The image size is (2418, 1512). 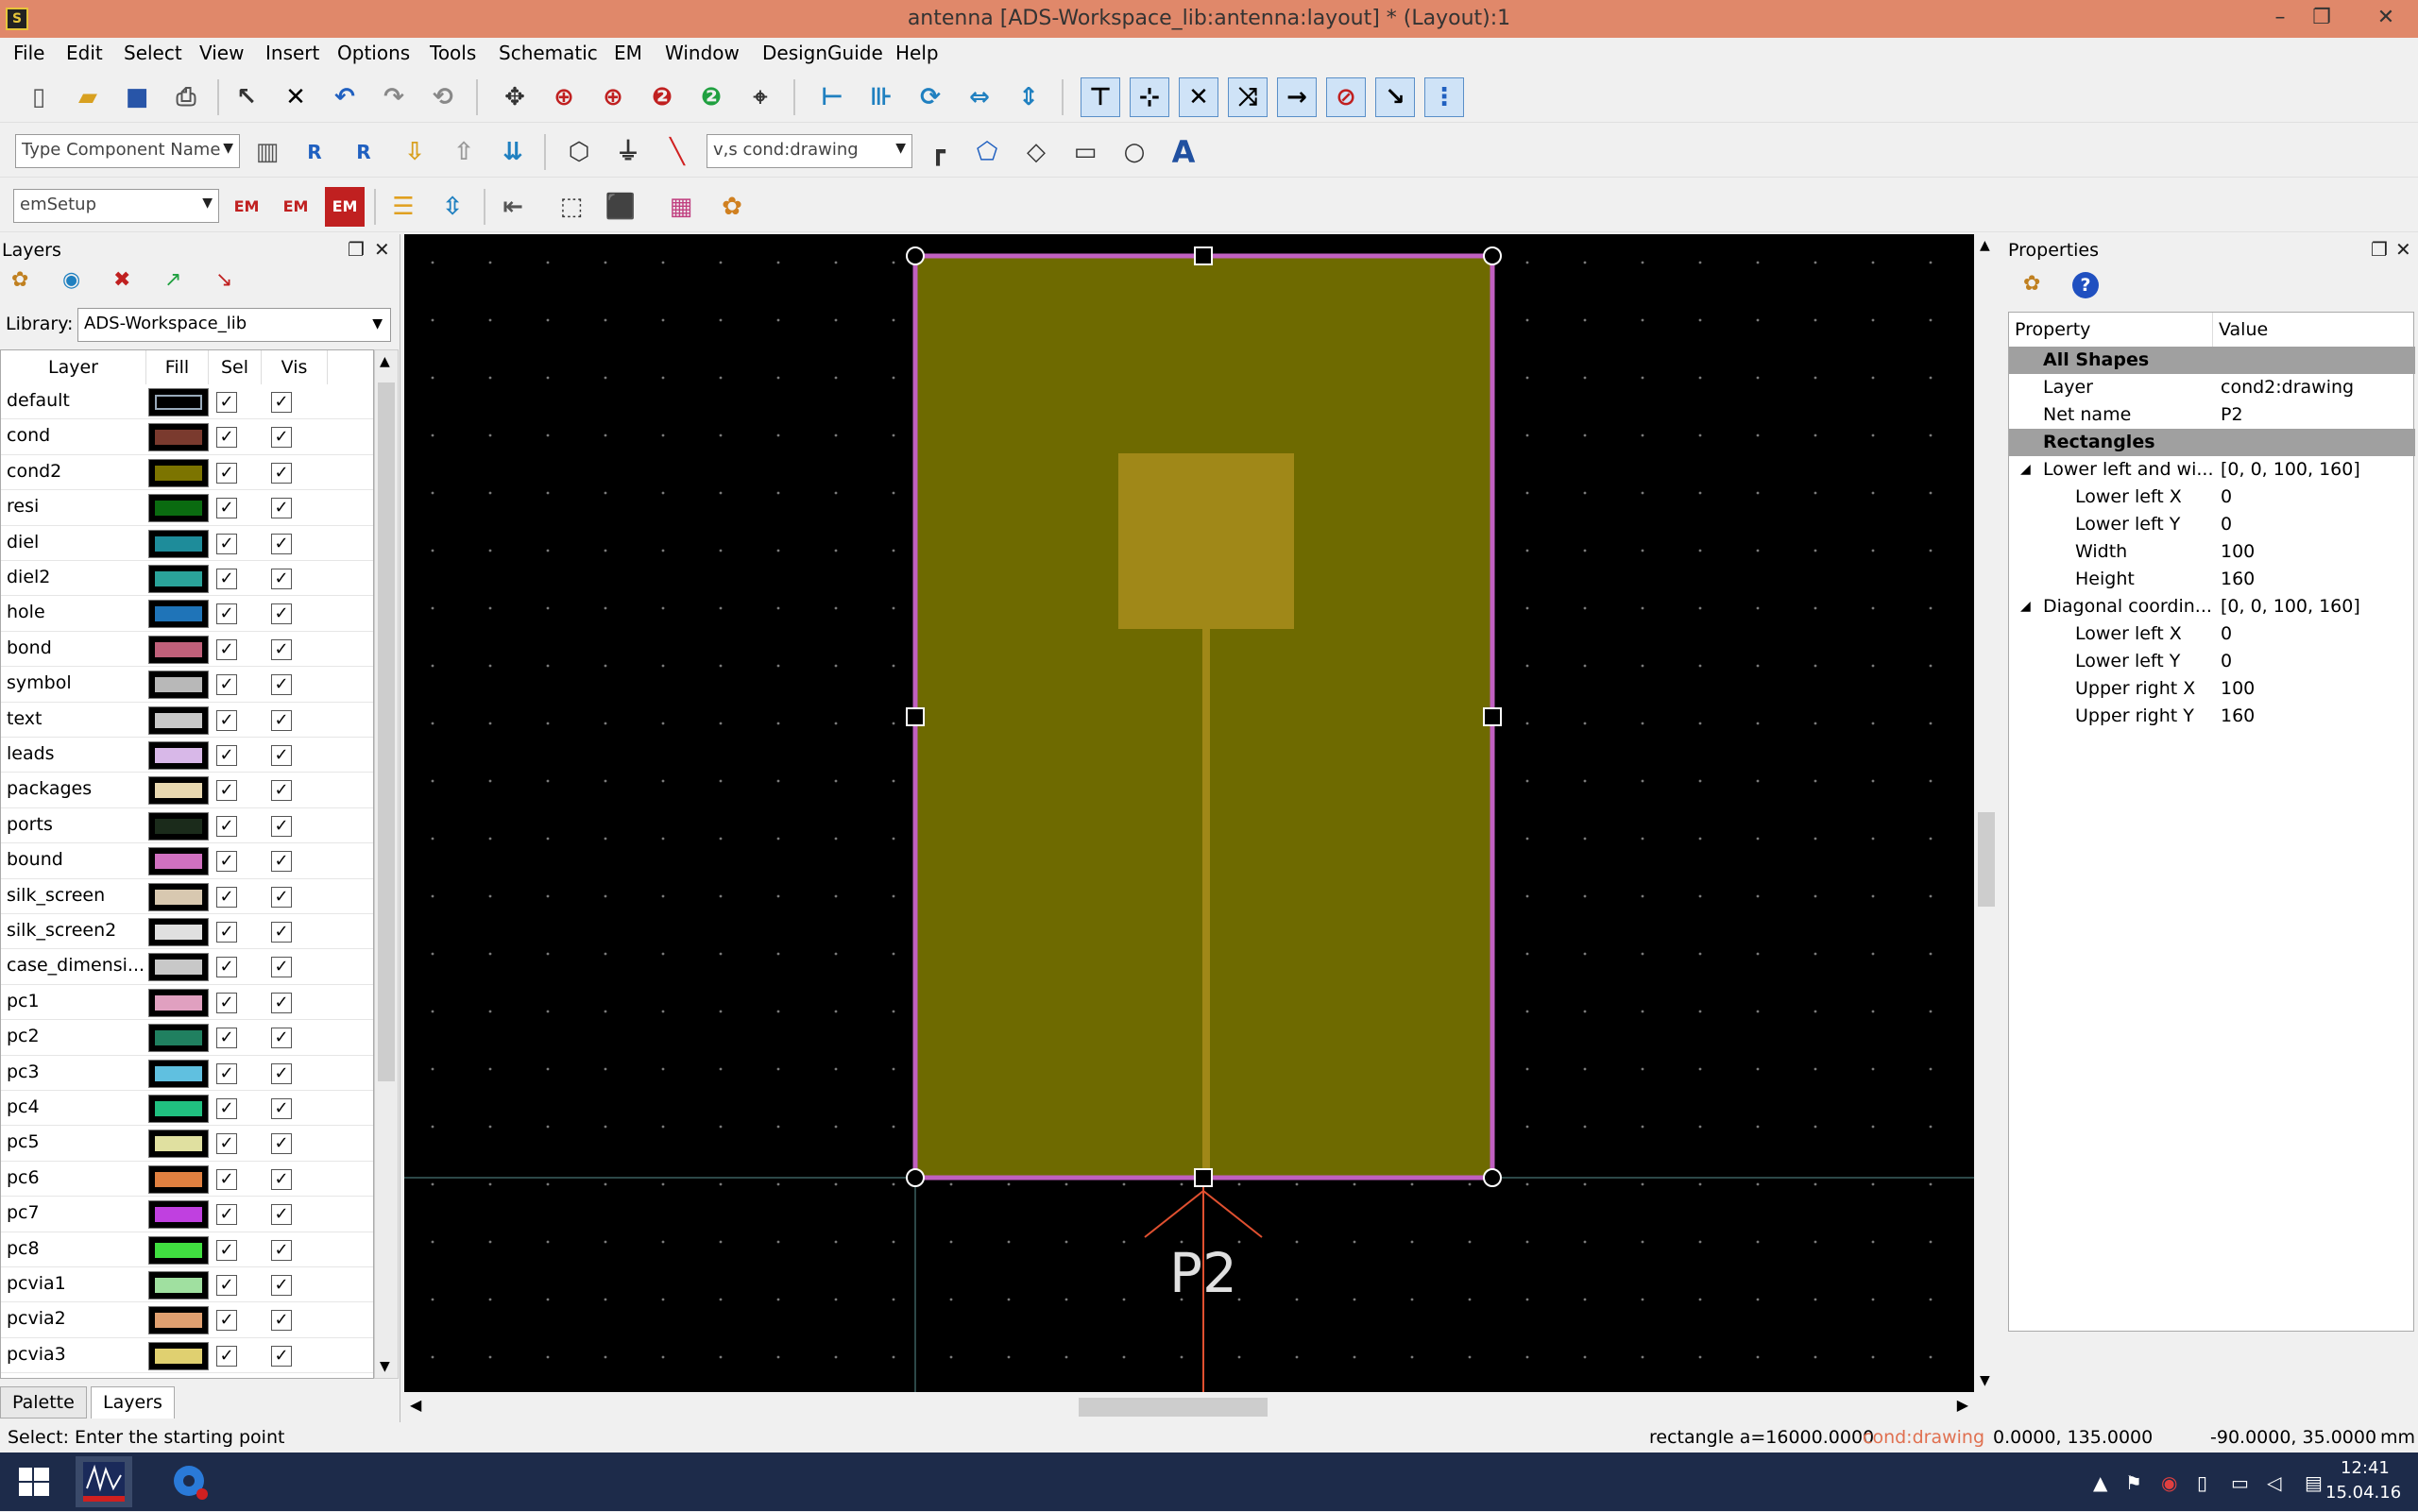 I want to click on layer-row: case_dimensi... ✓ ✓, so click(x=187, y=967).